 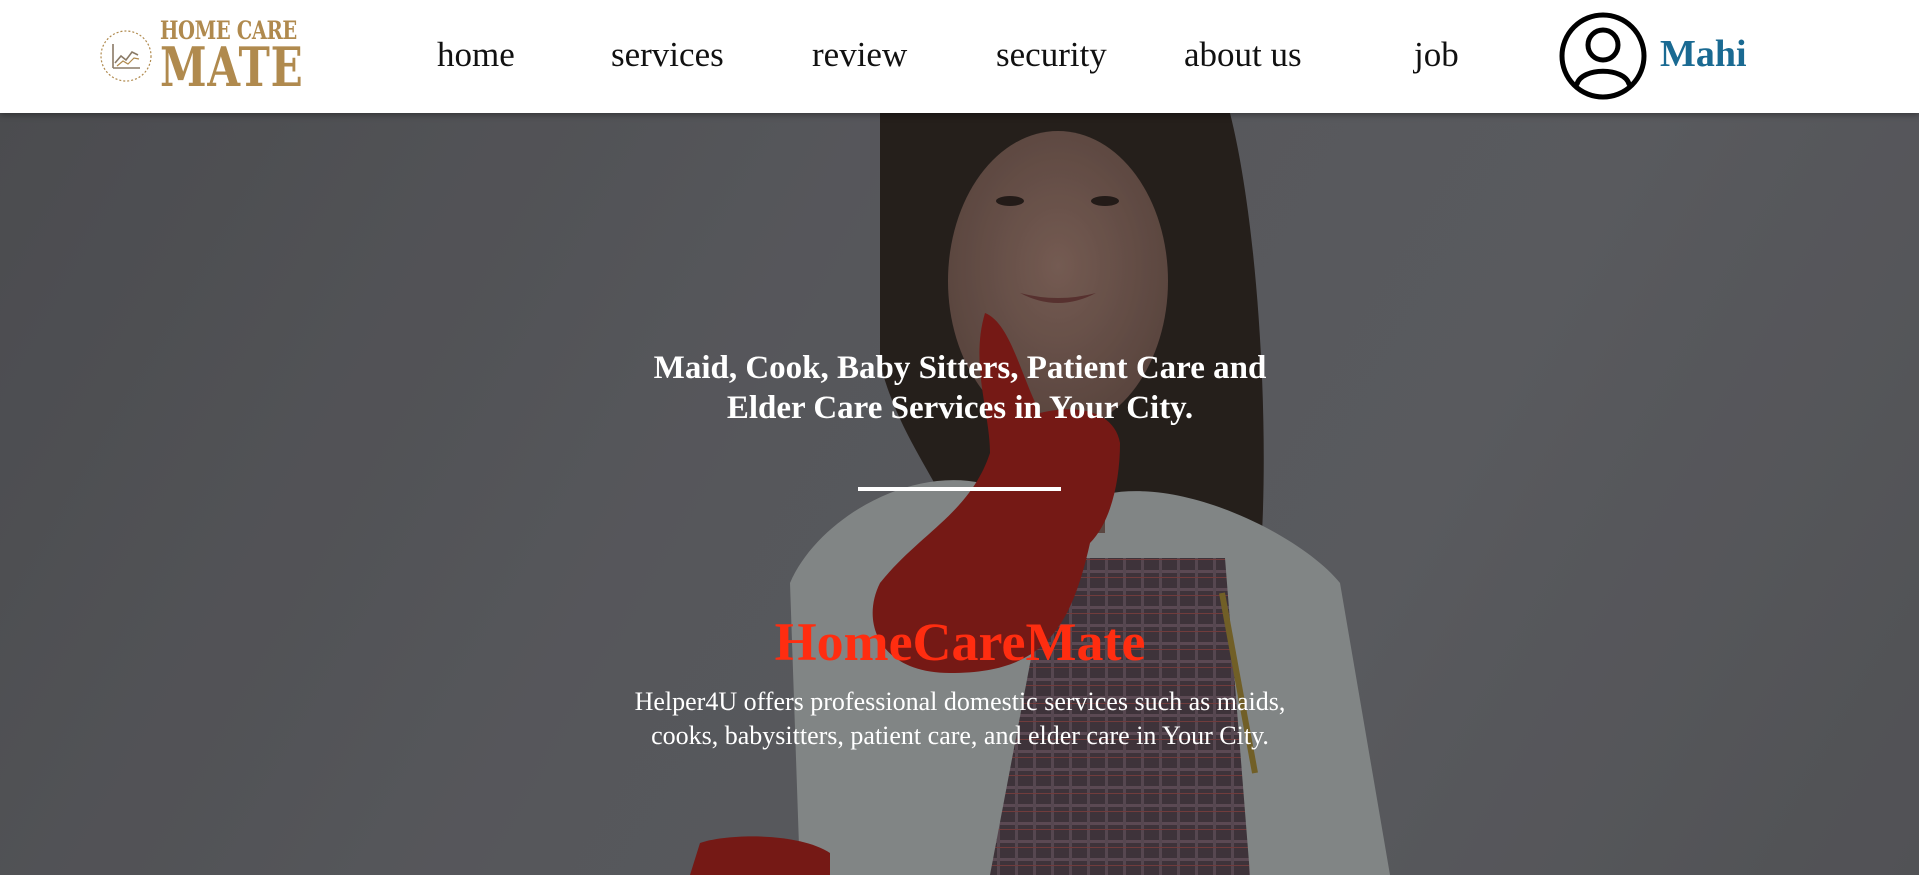 I want to click on user-circle-icon, so click(x=1603, y=56).